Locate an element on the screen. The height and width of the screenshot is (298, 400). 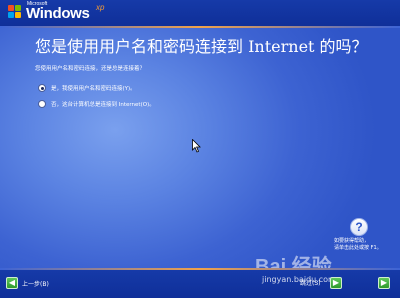
back-arrow-icon: ◀ is located at coordinates (12, 283).